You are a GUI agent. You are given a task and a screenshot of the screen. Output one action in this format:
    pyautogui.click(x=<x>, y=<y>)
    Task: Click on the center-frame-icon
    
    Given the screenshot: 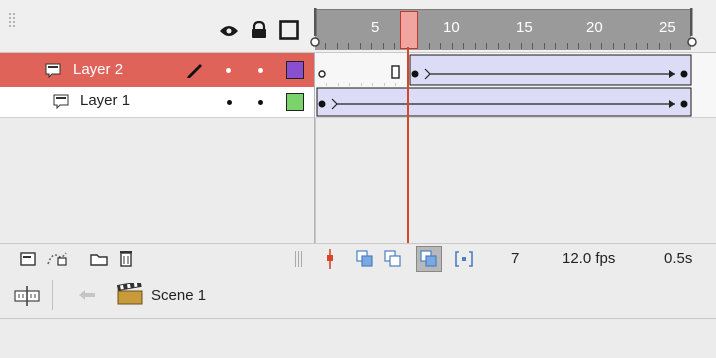 What is the action you would take?
    pyautogui.click(x=330, y=259)
    